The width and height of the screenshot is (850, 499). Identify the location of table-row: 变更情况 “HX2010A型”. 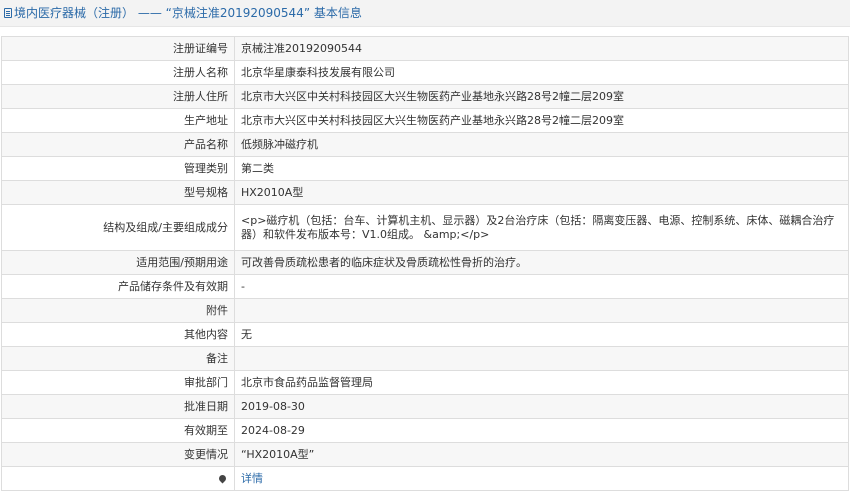
(425, 454).